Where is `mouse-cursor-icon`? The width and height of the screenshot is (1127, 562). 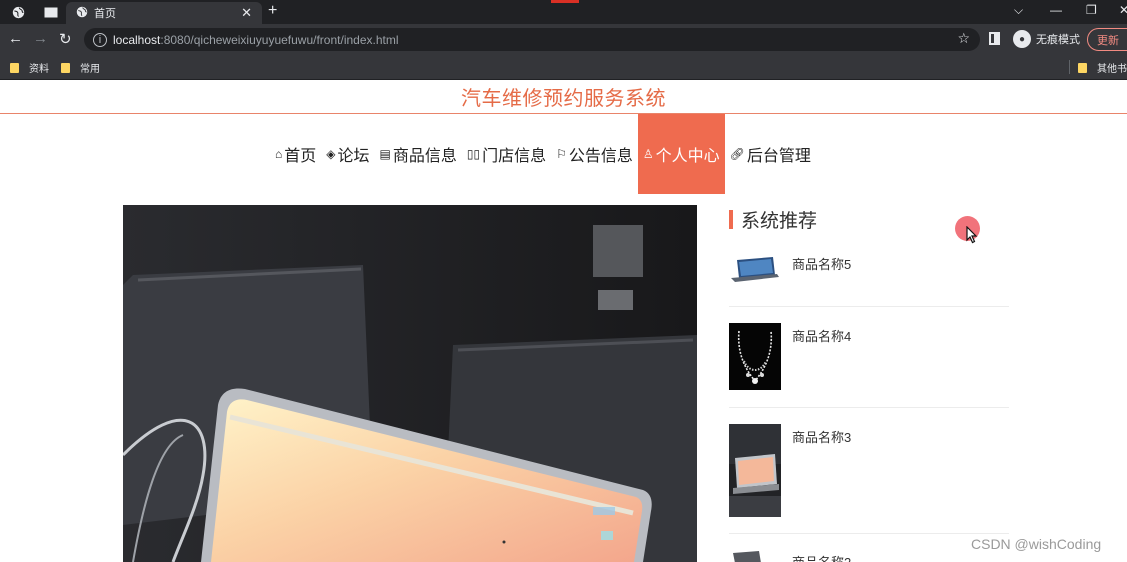
mouse-cursor-icon is located at coordinates (972, 235).